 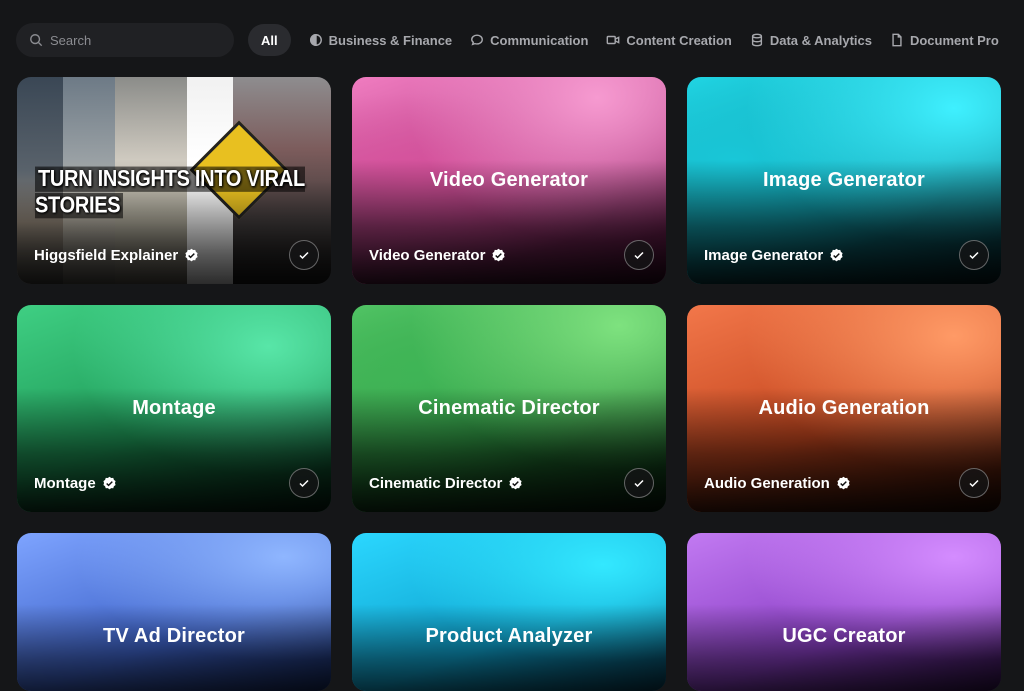 I want to click on card-image-generator: Image Generator Image Generator, so click(x=844, y=180).